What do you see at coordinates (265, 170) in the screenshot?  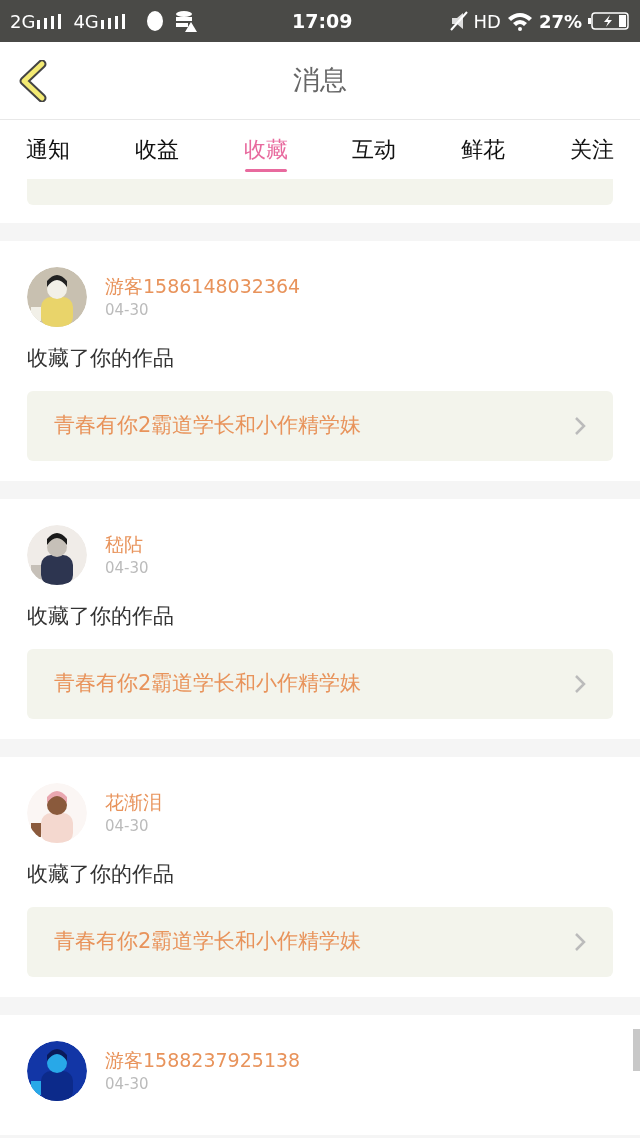 I see `tab-indicator` at bounding box center [265, 170].